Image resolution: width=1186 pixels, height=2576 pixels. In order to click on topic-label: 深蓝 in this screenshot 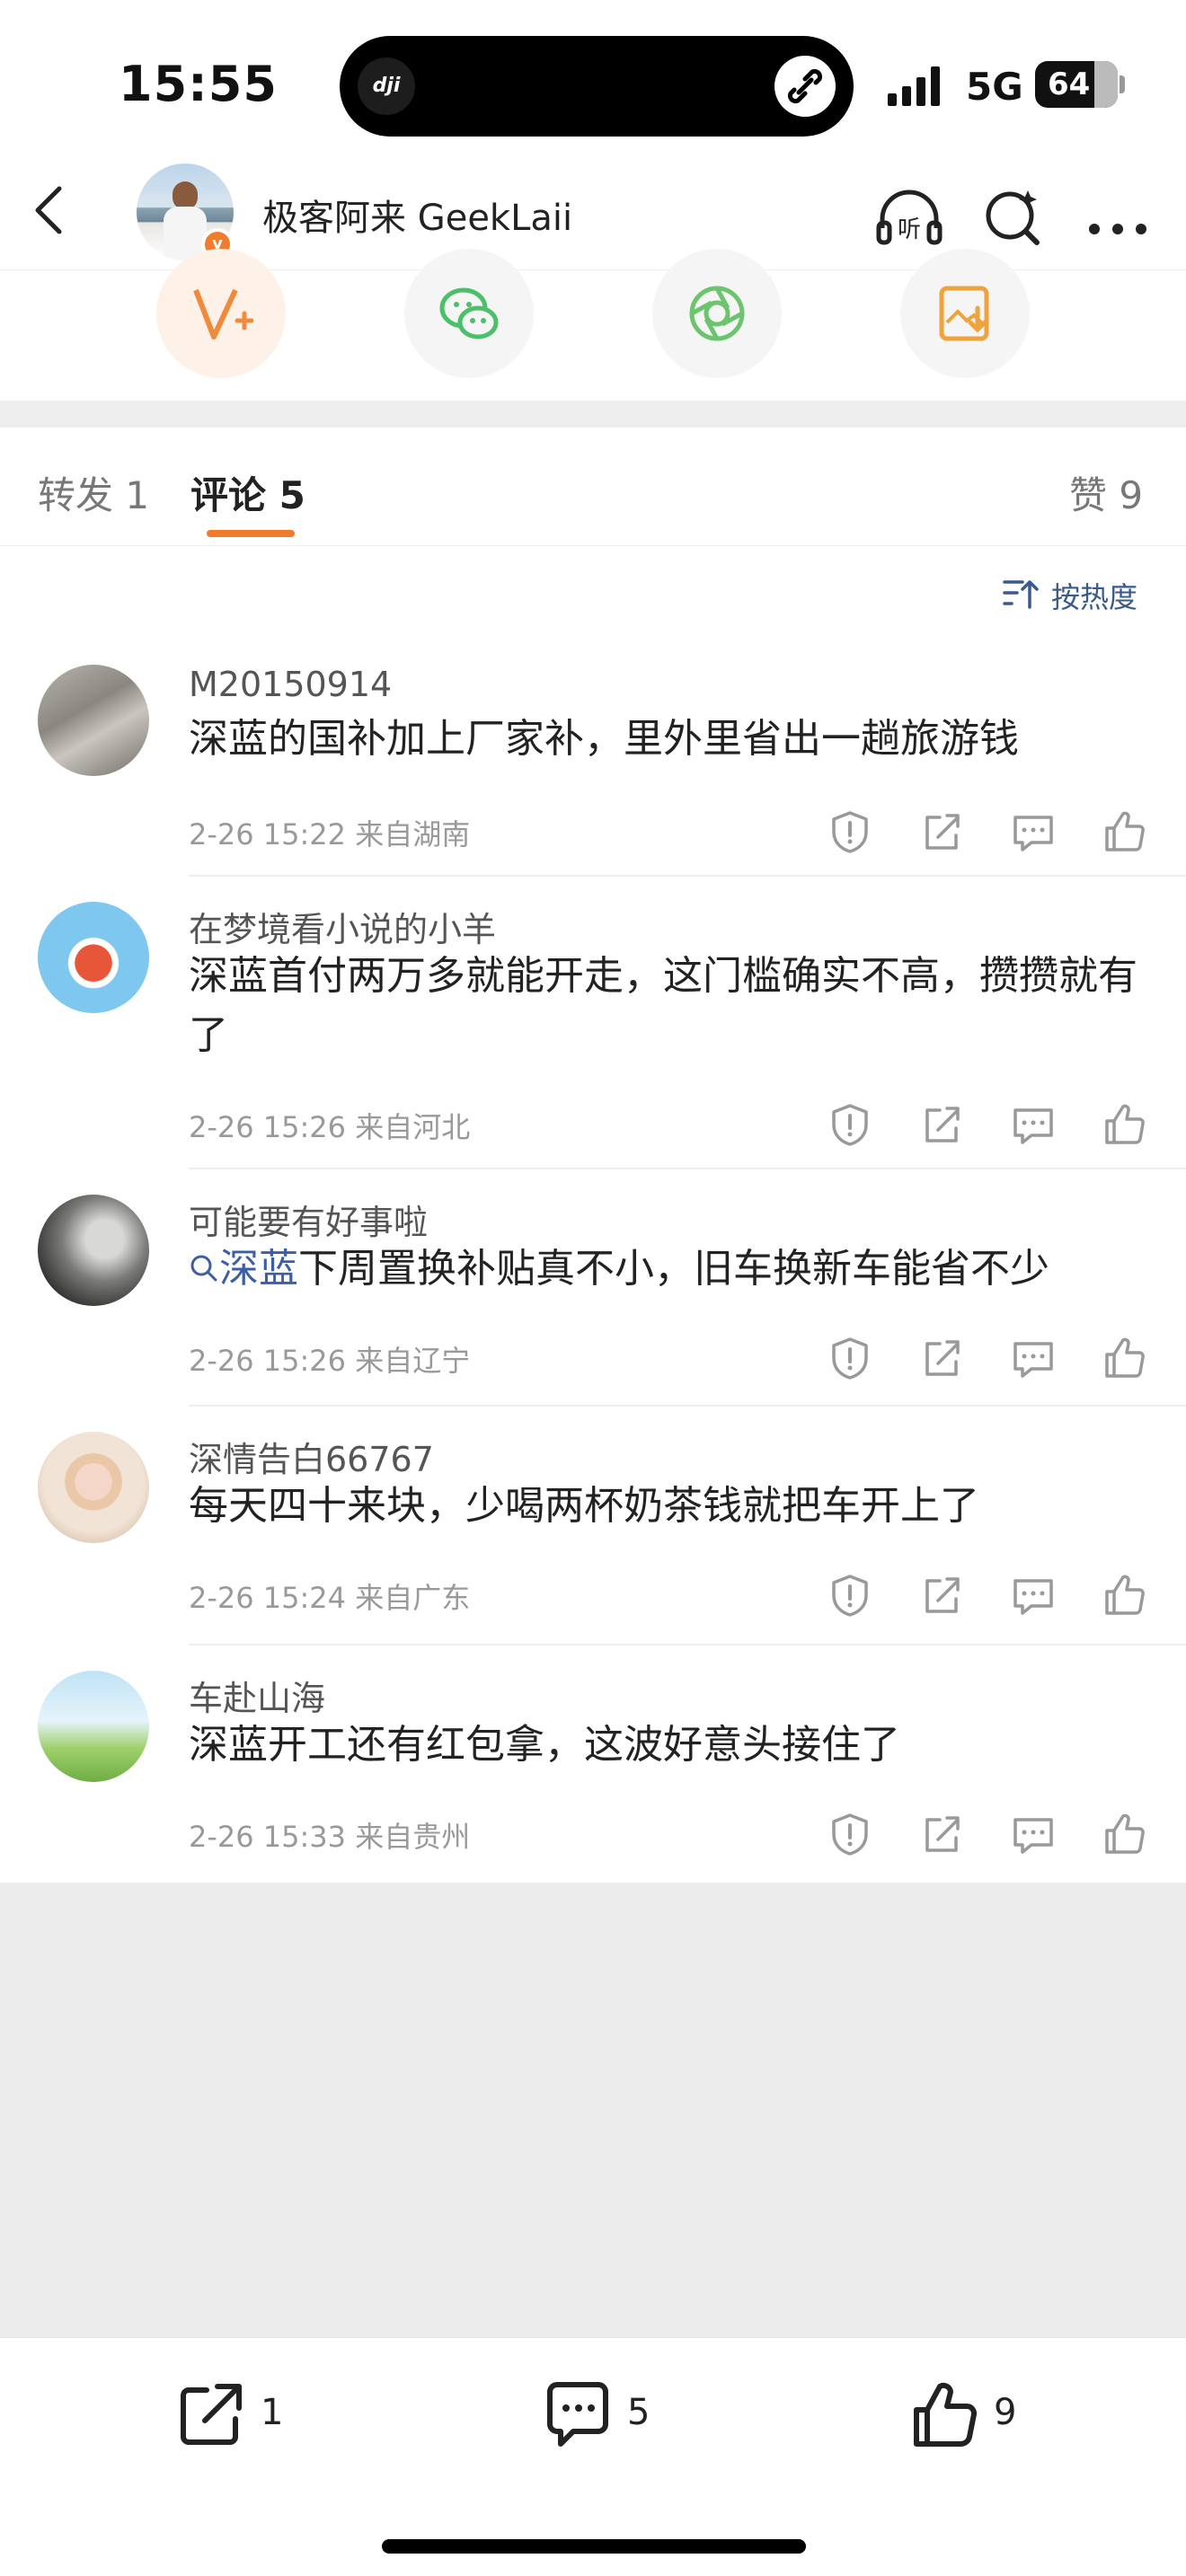, I will do `click(258, 1269)`.